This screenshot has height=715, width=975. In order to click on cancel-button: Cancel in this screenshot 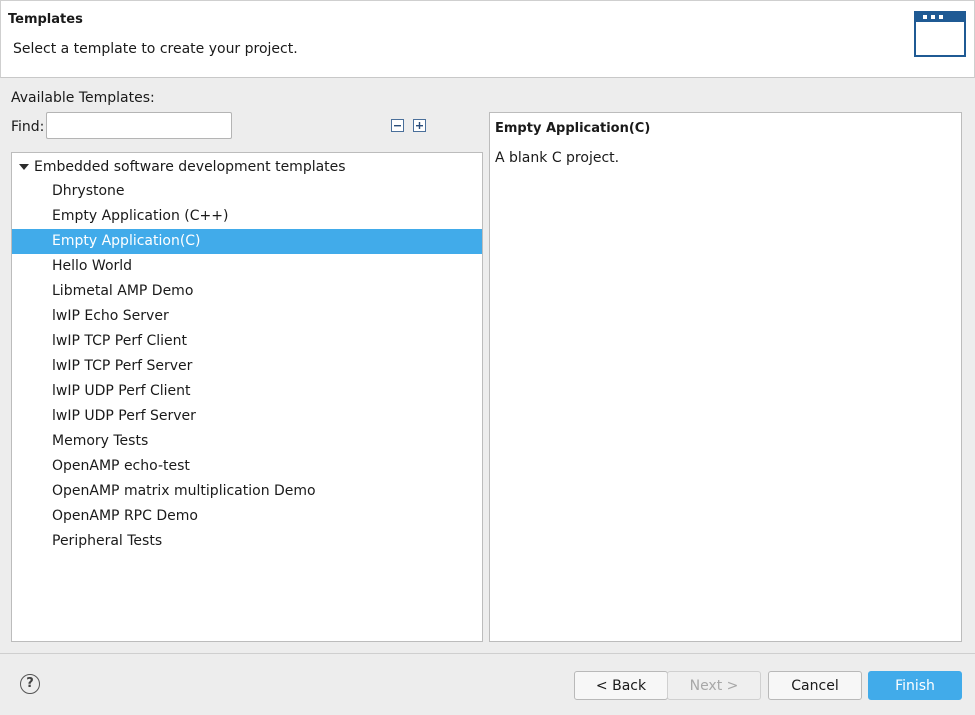, I will do `click(815, 685)`.